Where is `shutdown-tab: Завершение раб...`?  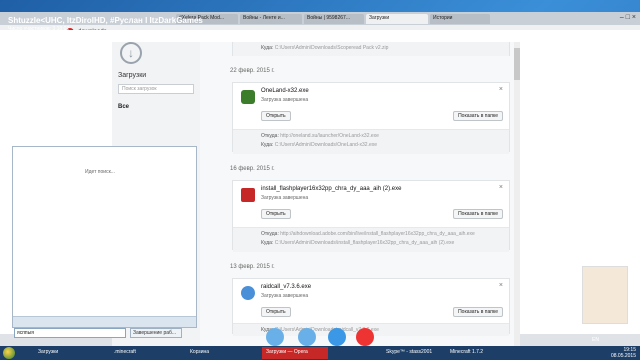 shutdown-tab: Завершение раб... is located at coordinates (156, 333).